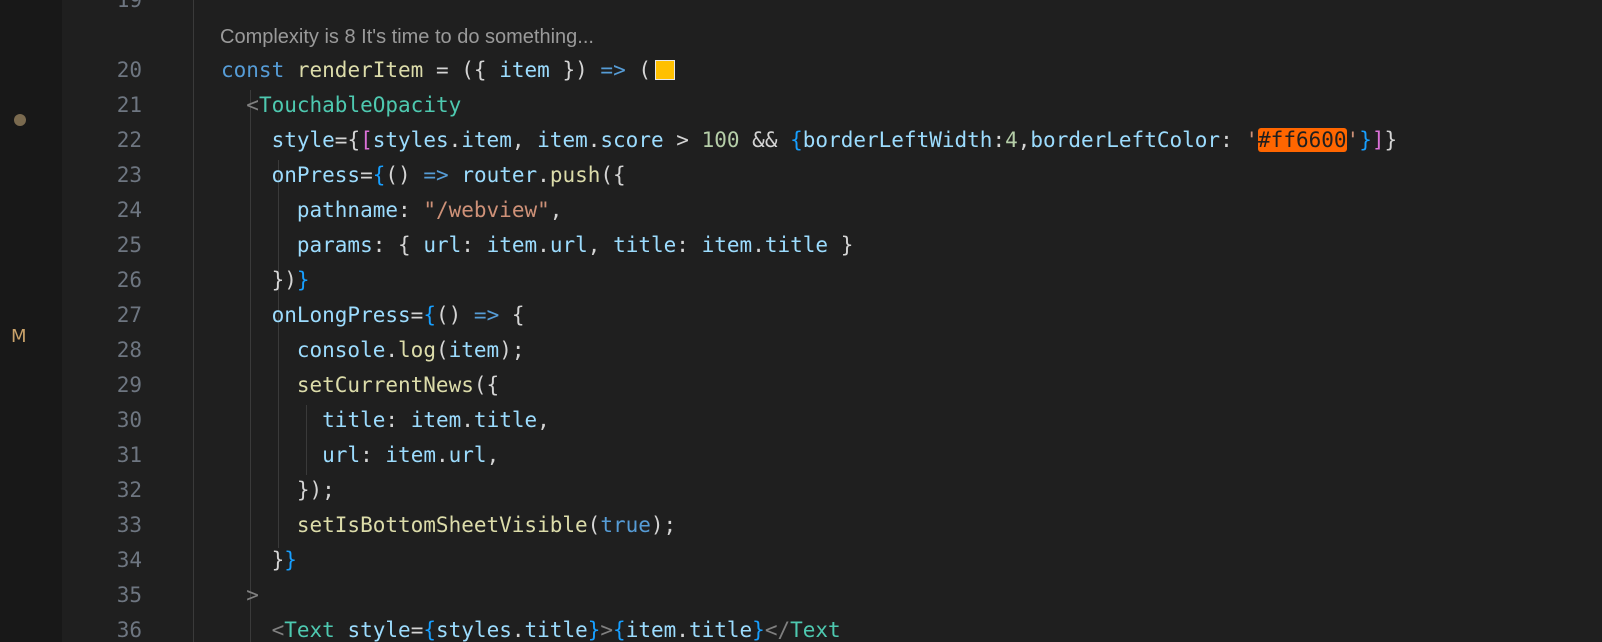  Describe the element at coordinates (379, 630) in the screenshot. I see `token: style` at that location.